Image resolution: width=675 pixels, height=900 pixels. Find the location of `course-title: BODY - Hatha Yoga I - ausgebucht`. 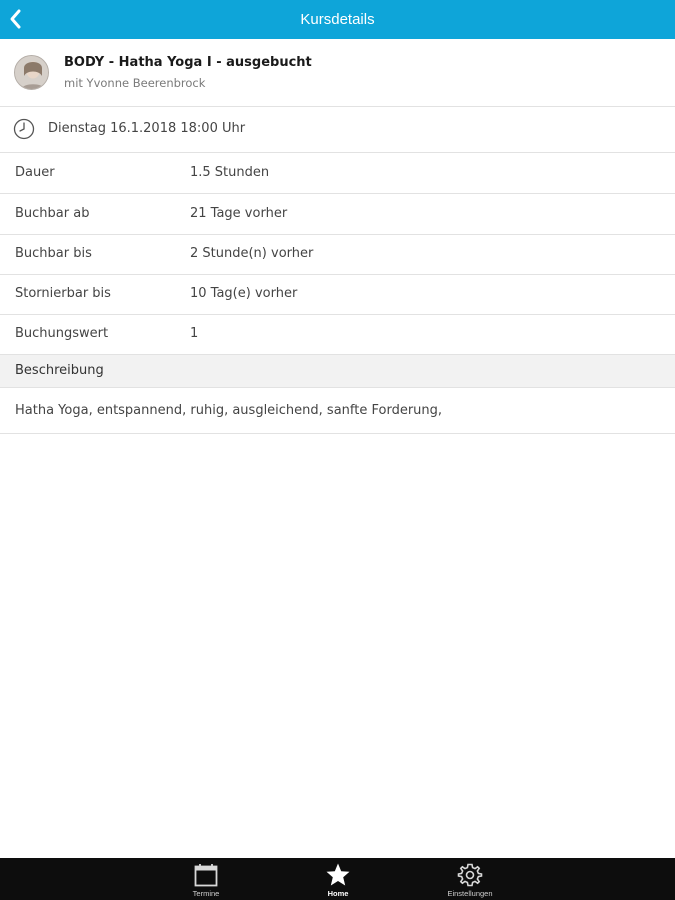

course-title: BODY - Hatha Yoga I - ausgebucht is located at coordinates (188, 62).